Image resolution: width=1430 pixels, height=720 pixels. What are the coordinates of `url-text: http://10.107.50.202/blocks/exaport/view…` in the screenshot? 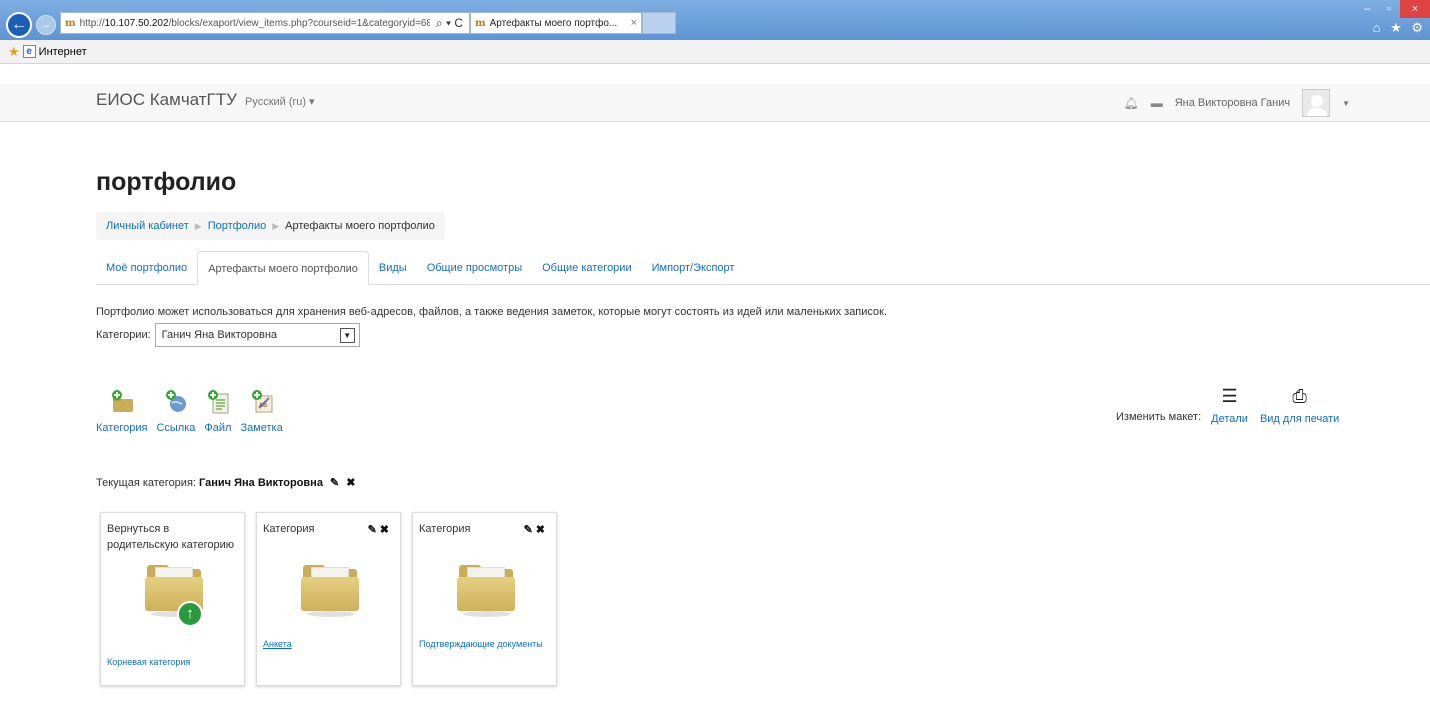 It's located at (254, 23).